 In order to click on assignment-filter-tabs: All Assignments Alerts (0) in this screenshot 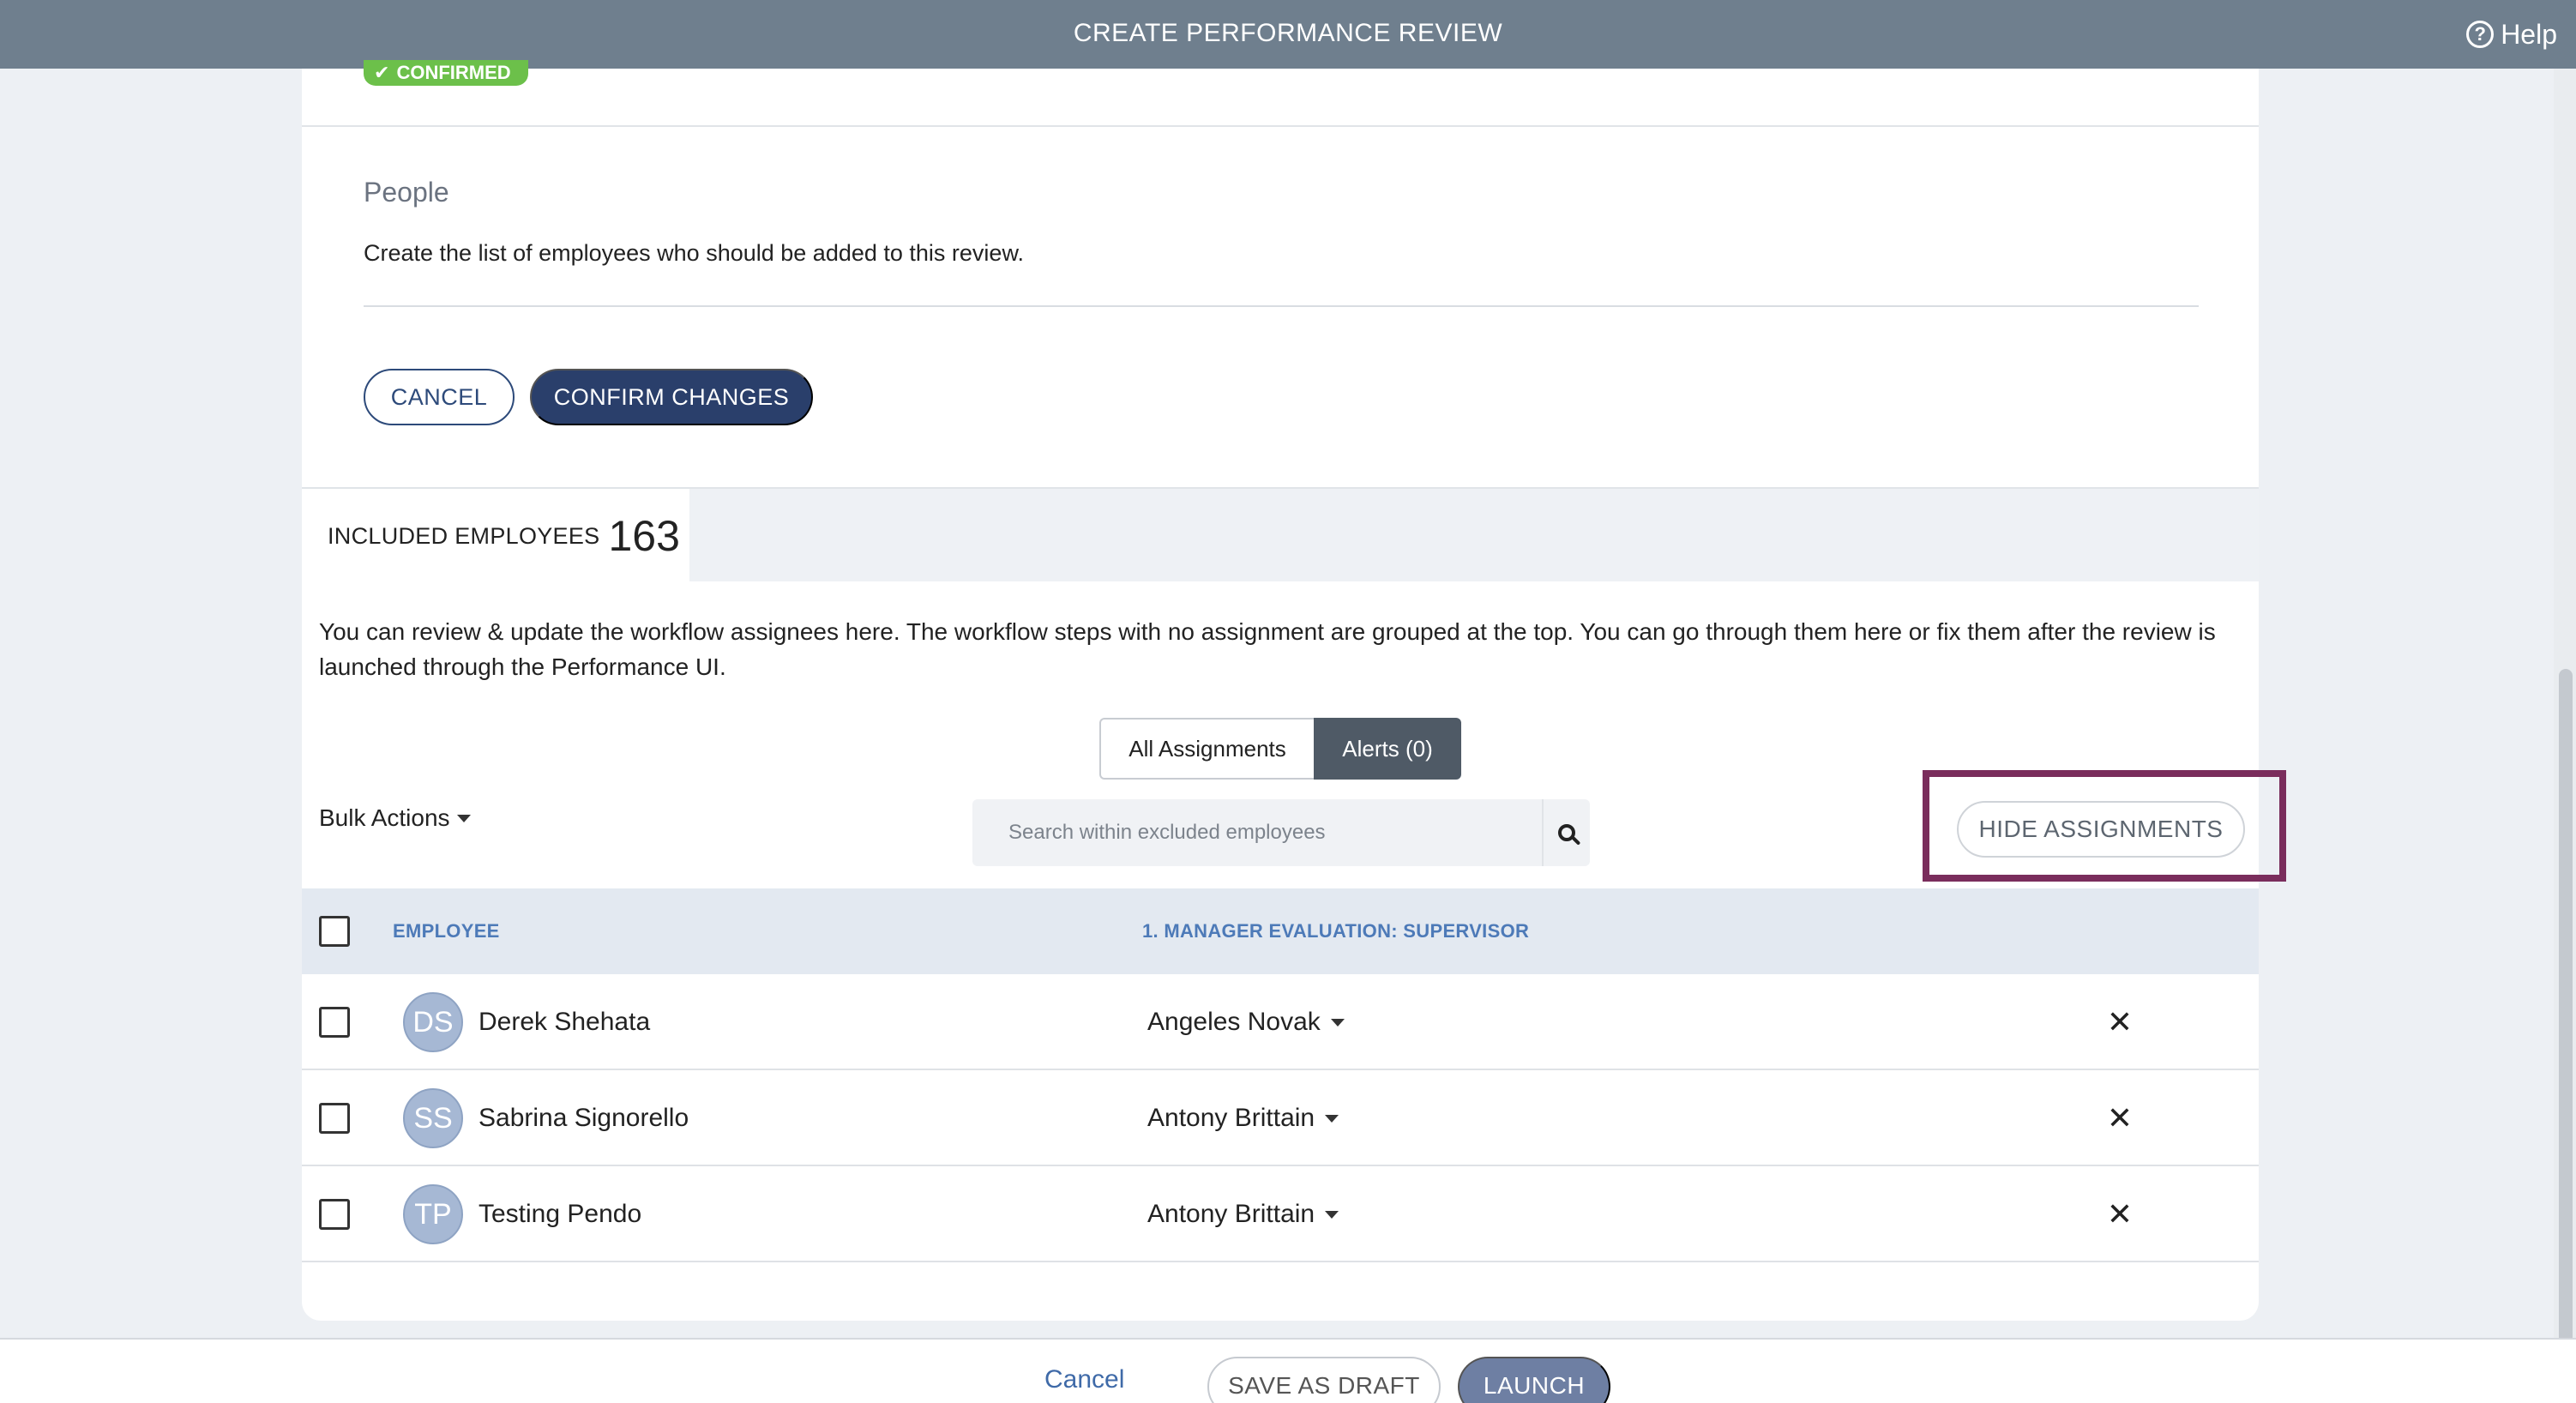, I will do `click(1280, 749)`.